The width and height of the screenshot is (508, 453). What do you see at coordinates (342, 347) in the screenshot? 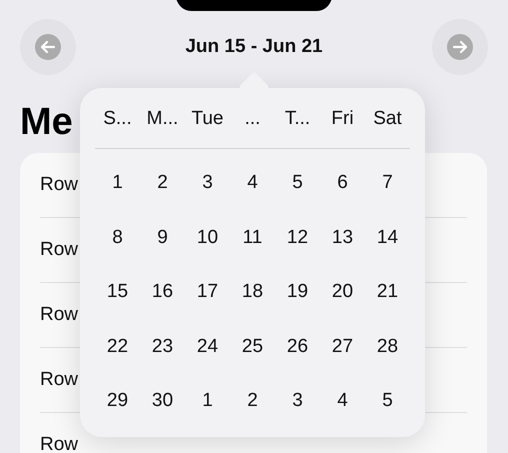
I see `calendar-day: 27` at bounding box center [342, 347].